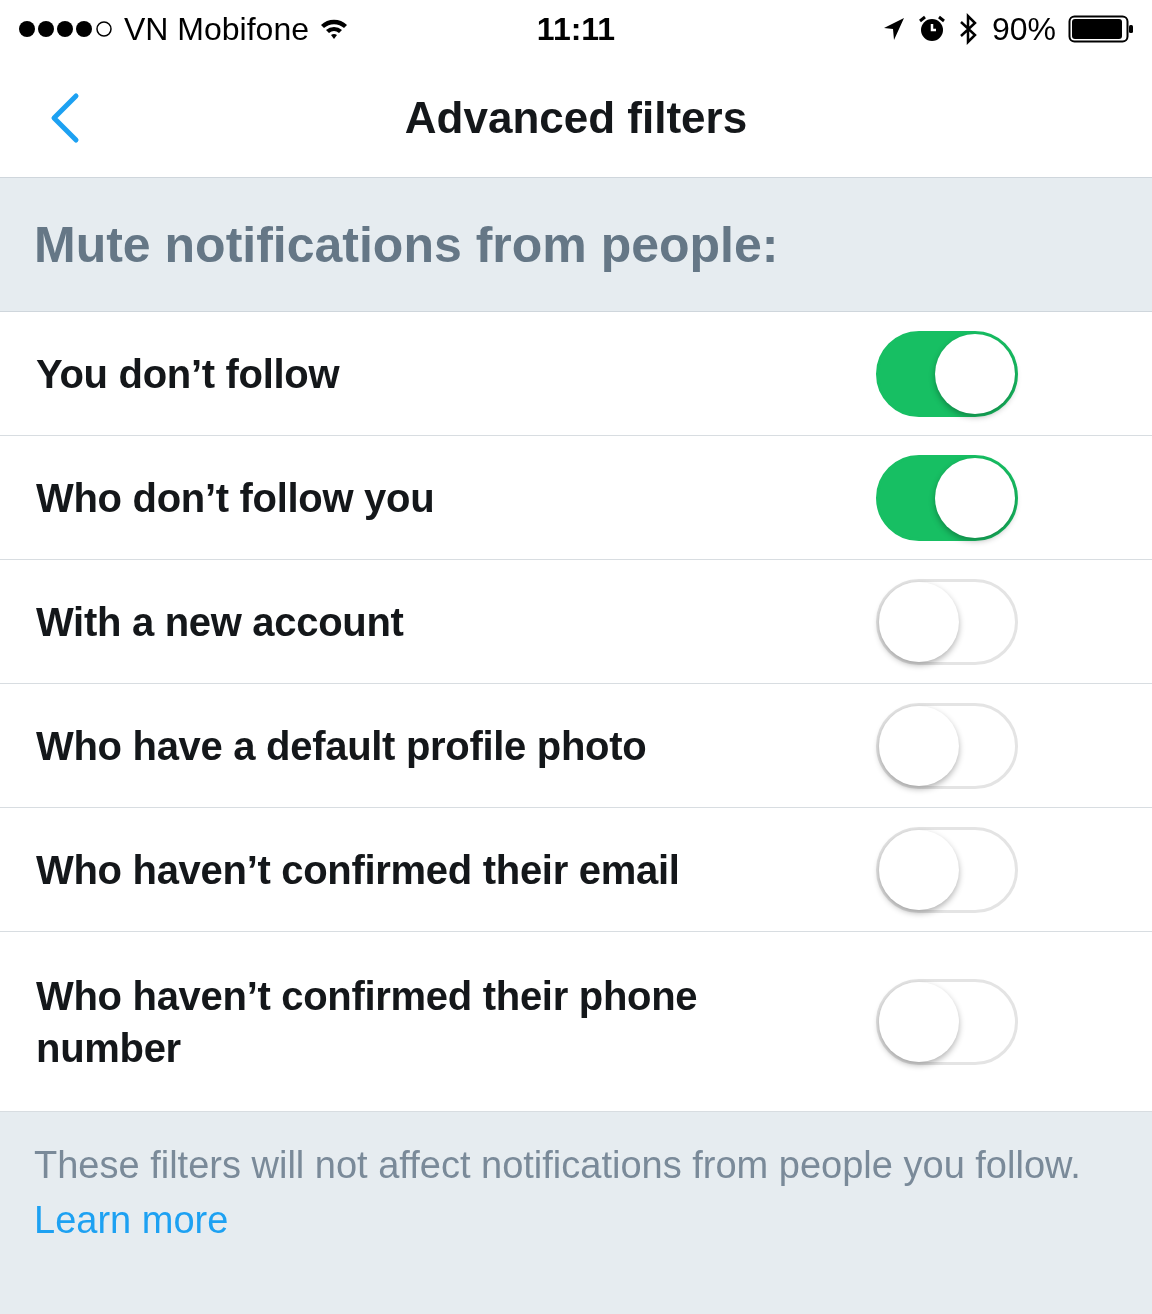 The width and height of the screenshot is (1152, 1314). What do you see at coordinates (342, 746) in the screenshot?
I see `setting-label: Who have a default profile photo` at bounding box center [342, 746].